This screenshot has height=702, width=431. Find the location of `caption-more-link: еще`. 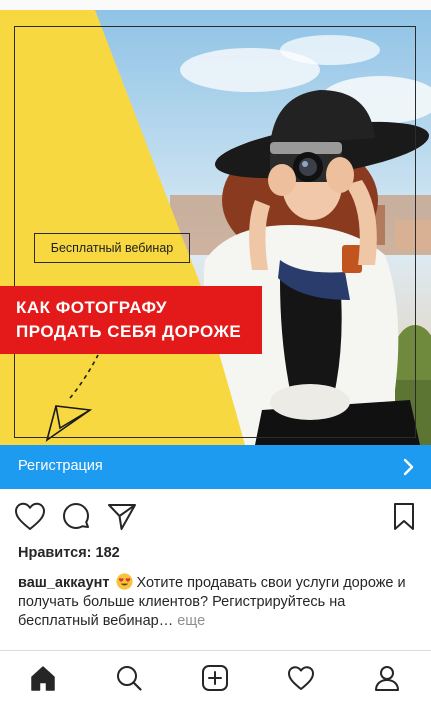

caption-more-link: еще is located at coordinates (191, 621).